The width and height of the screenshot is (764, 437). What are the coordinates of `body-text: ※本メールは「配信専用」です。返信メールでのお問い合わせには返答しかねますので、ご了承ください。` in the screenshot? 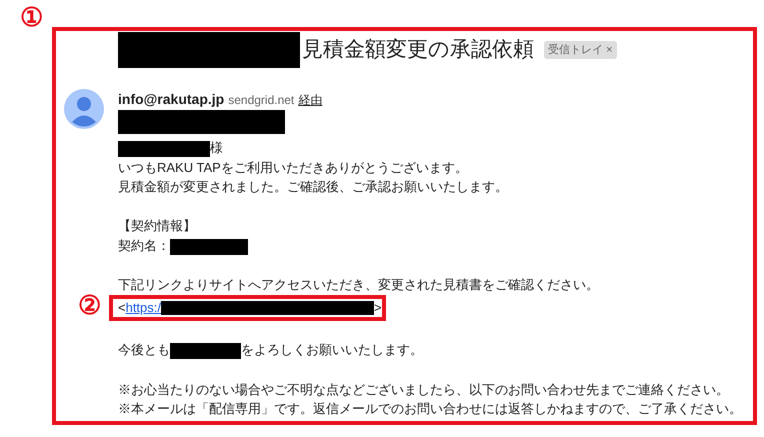 It's located at (430, 408).